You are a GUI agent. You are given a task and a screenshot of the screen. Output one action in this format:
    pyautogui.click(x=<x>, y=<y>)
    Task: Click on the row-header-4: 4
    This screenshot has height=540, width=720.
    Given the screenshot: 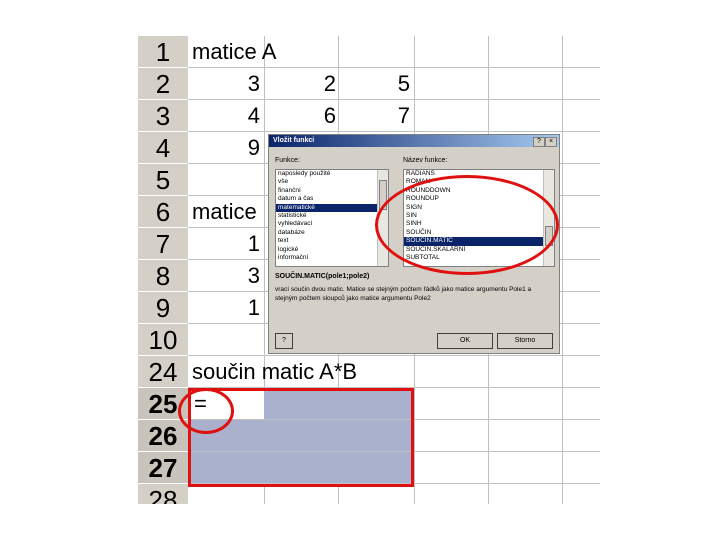 What is the action you would take?
    pyautogui.click(x=163, y=148)
    